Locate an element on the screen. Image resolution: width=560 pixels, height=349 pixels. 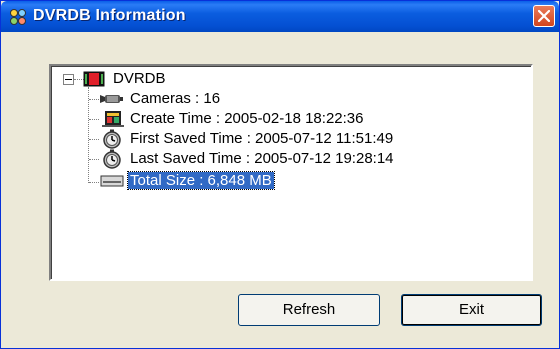
tree-node-label: Cameras : 16 is located at coordinates (175, 98).